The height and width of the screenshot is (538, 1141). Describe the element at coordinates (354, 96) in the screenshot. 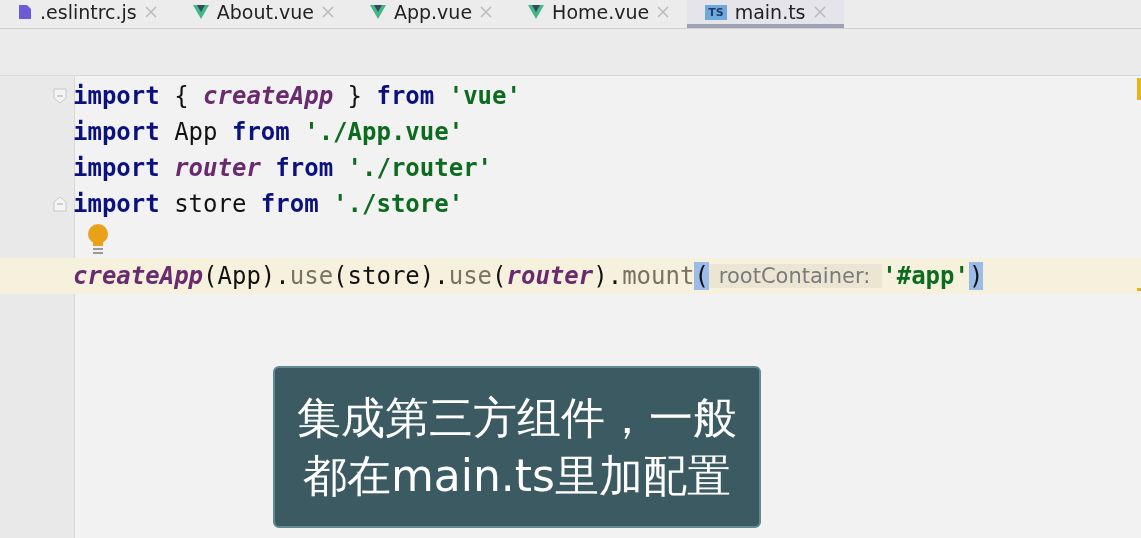

I see `code-text: }` at that location.